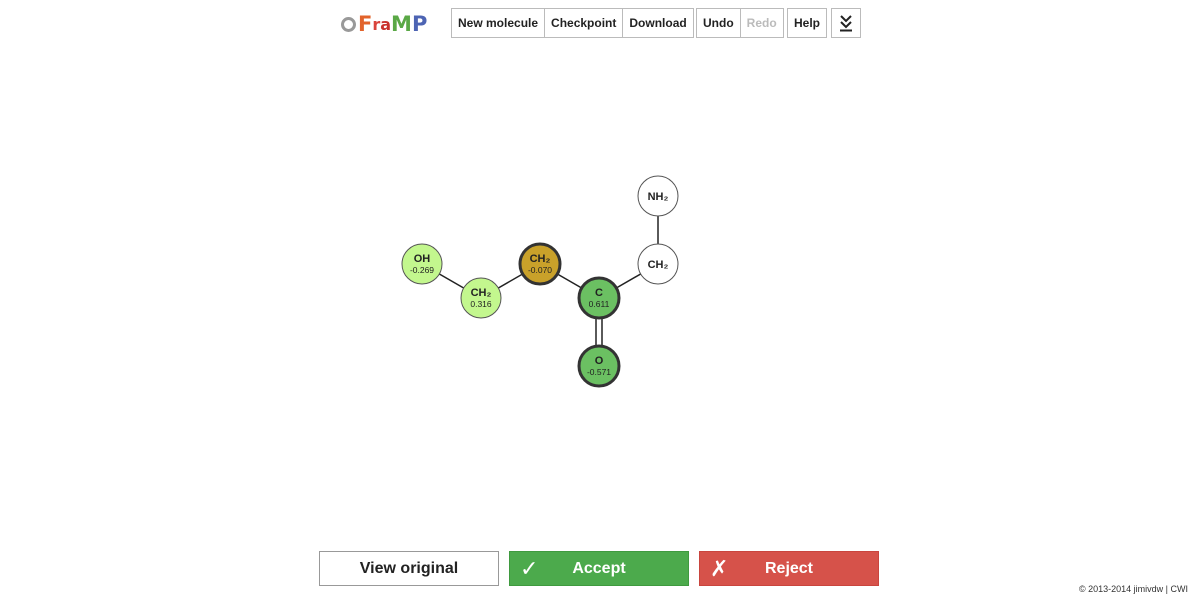 Image resolution: width=1197 pixels, height=597 pixels. I want to click on atom-0: OH-0.269, so click(422, 264).